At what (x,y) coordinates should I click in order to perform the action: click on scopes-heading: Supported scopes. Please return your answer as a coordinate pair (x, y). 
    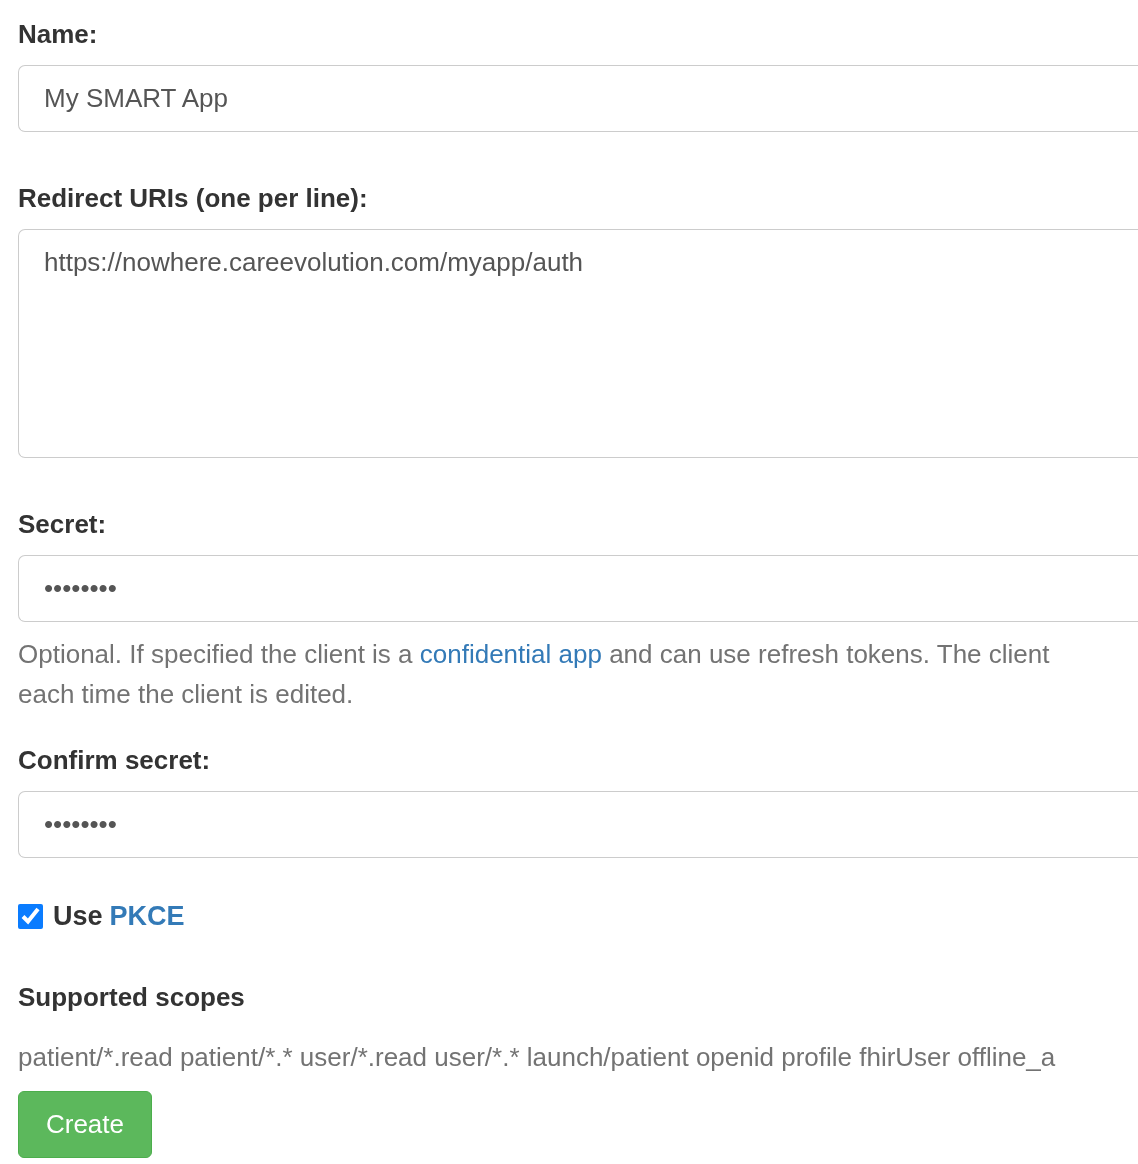
    Looking at the image, I should click on (131, 996).